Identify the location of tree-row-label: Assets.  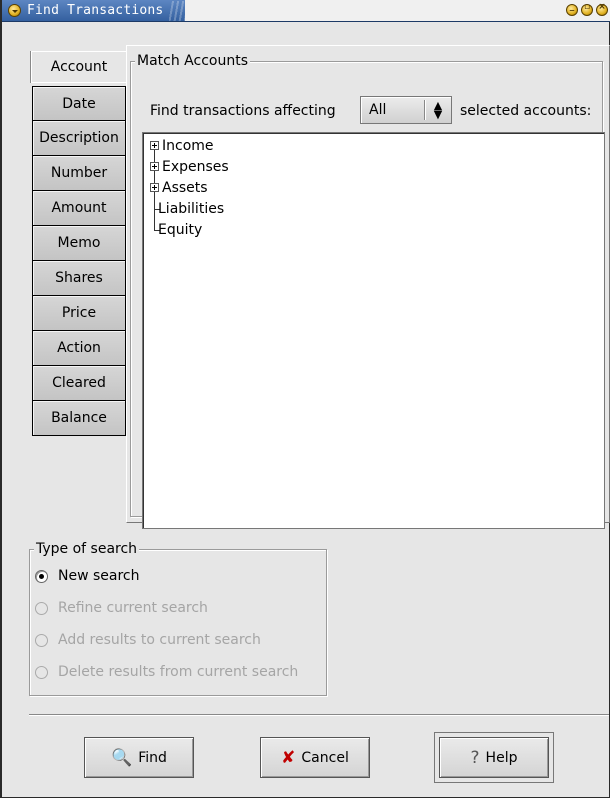
(185, 187).